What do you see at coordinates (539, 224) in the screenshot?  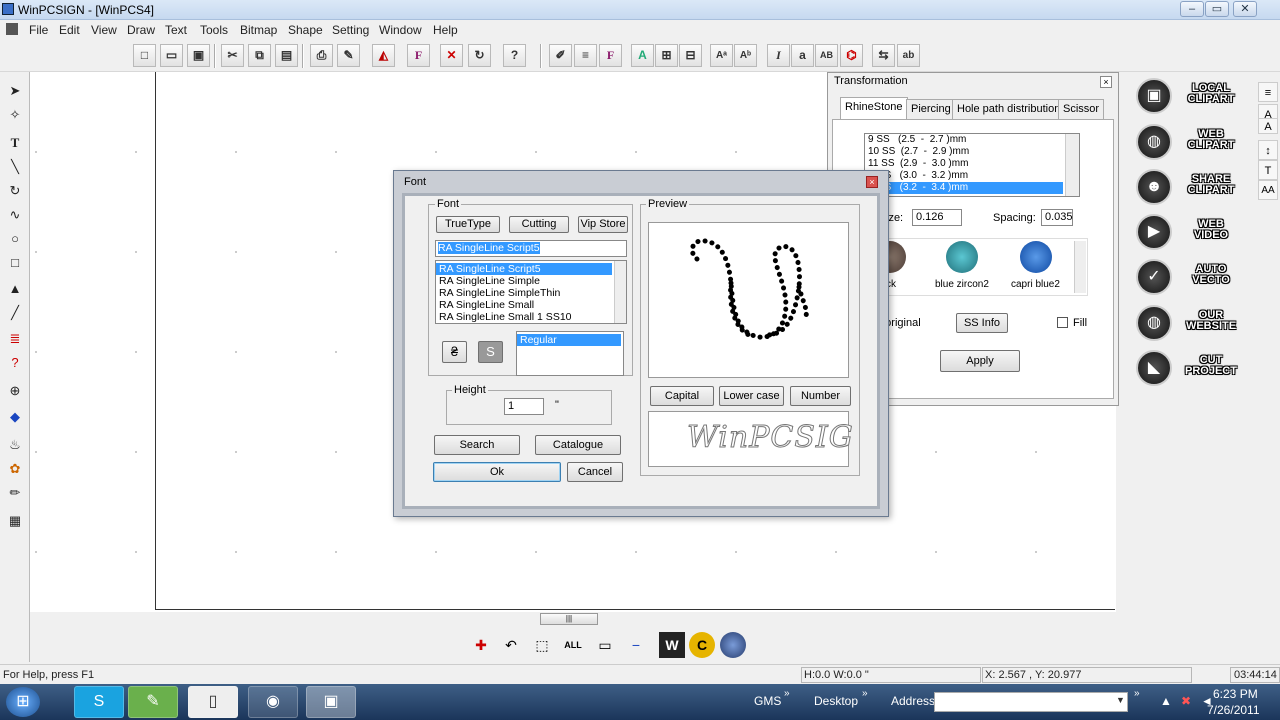 I see `cutting-button: Cutting` at bounding box center [539, 224].